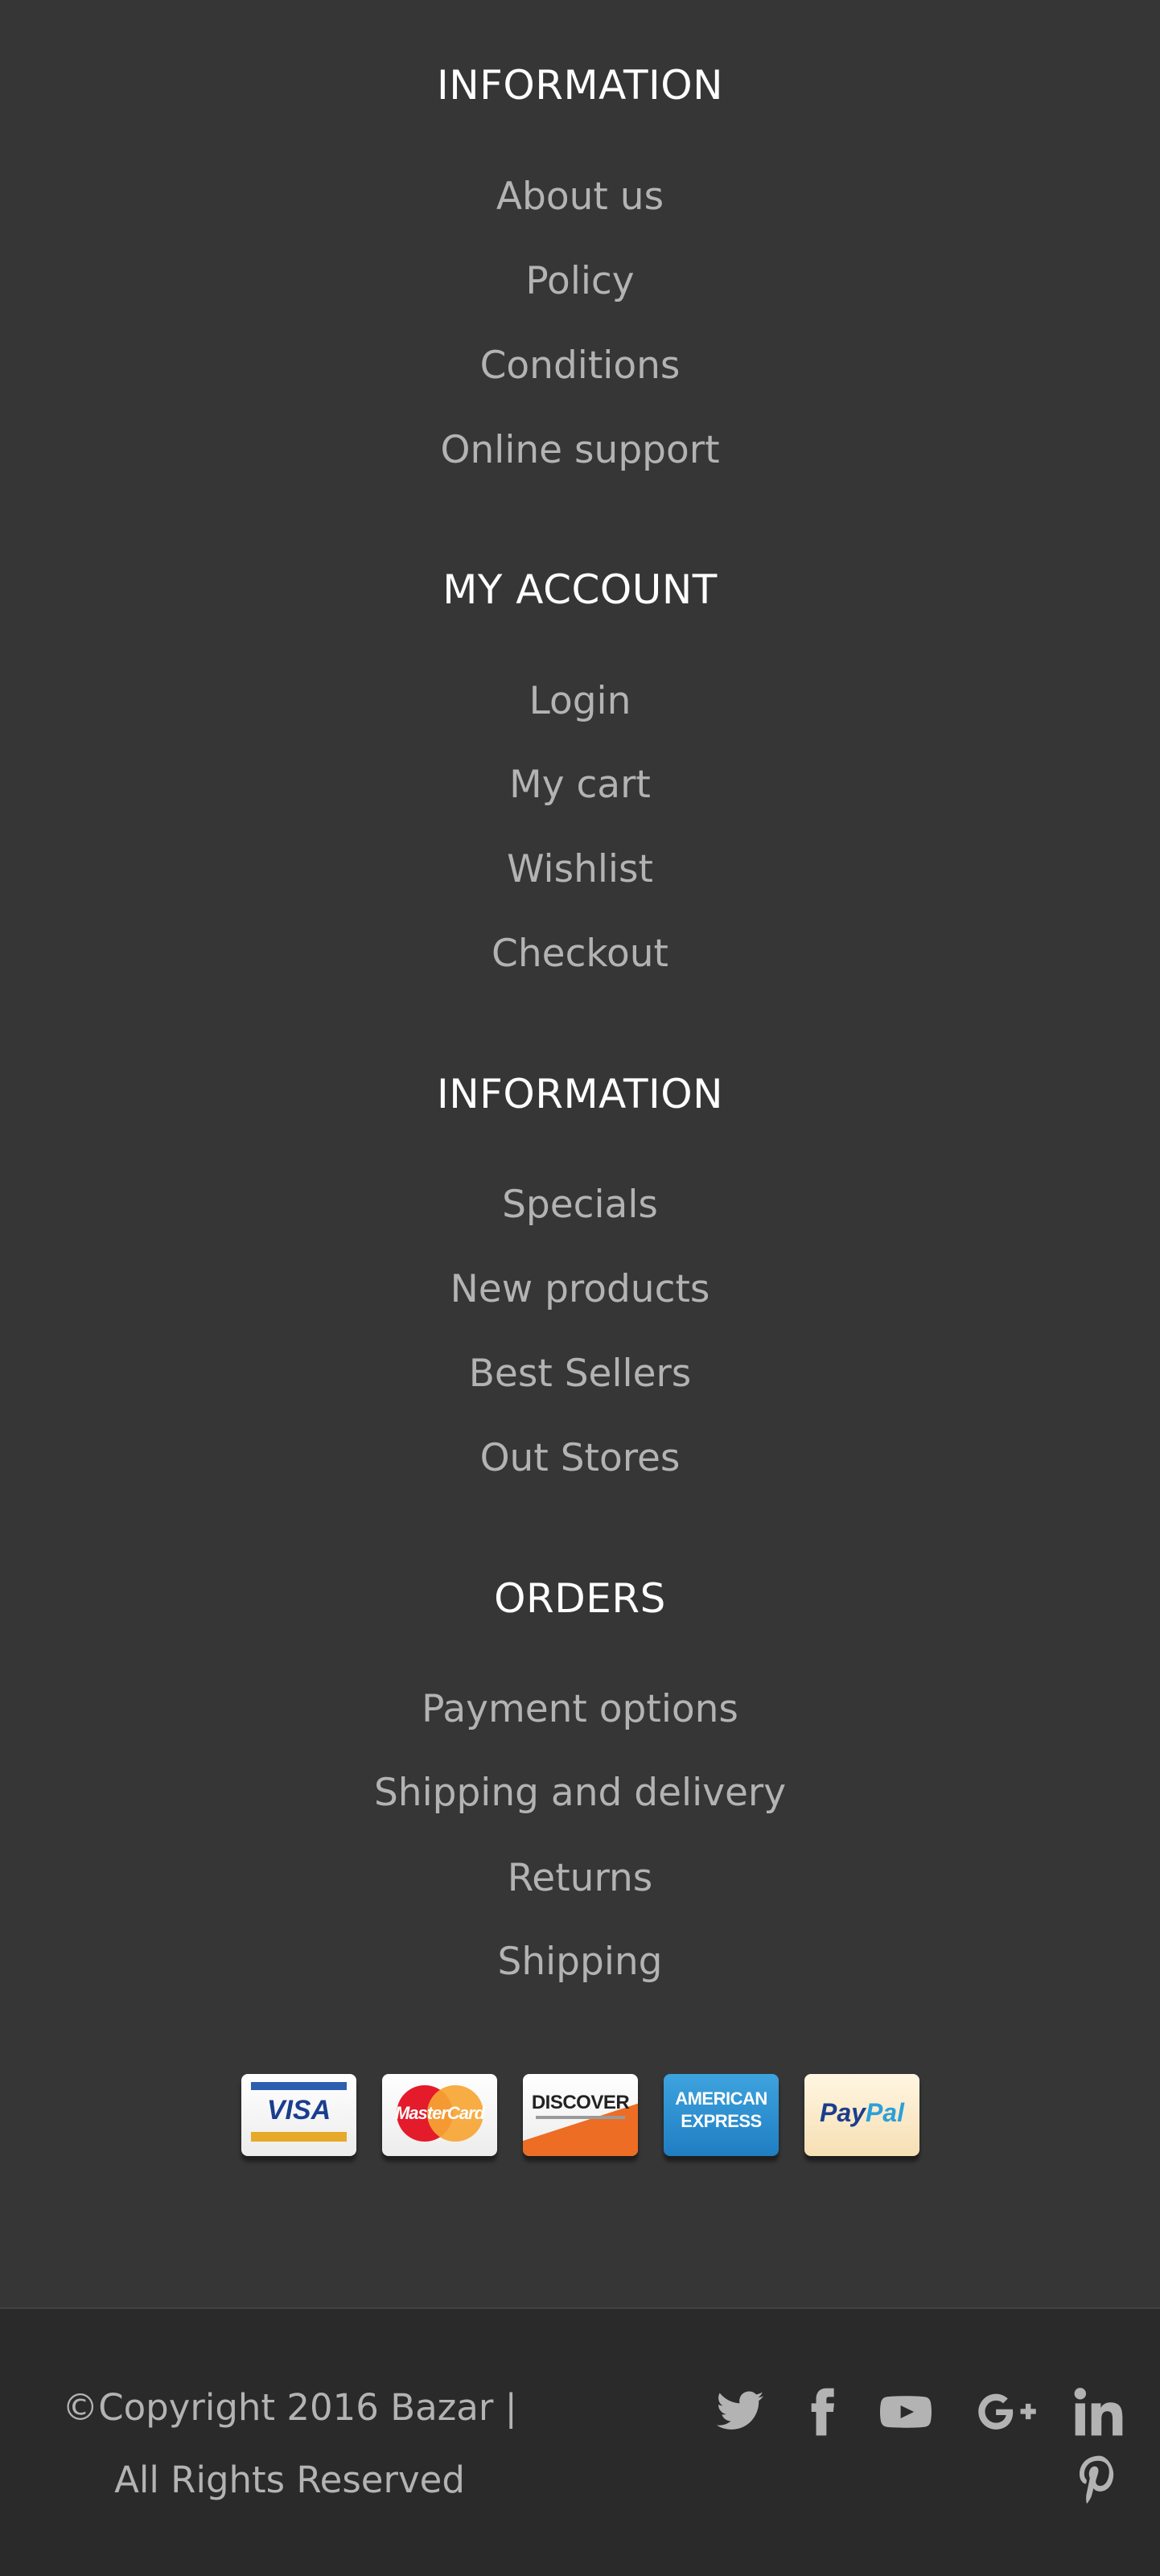  What do you see at coordinates (580, 1709) in the screenshot?
I see `link-payment-options: Payment options` at bounding box center [580, 1709].